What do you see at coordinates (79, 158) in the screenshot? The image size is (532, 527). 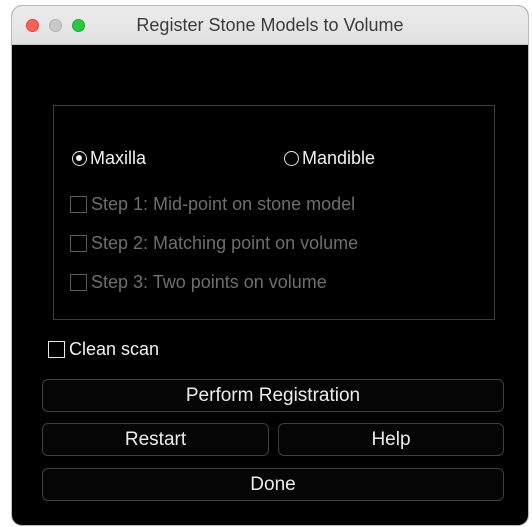 I see `maxilla-radio-indicator` at bounding box center [79, 158].